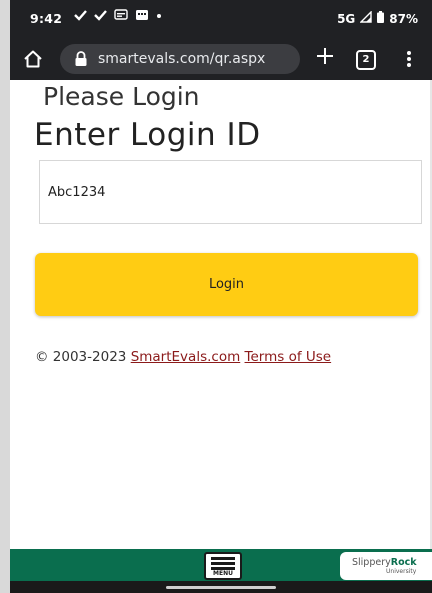 Image resolution: width=432 pixels, height=593 pixels. Describe the element at coordinates (81, 357) in the screenshot. I see `copyright-text: © 2003-2023` at that location.